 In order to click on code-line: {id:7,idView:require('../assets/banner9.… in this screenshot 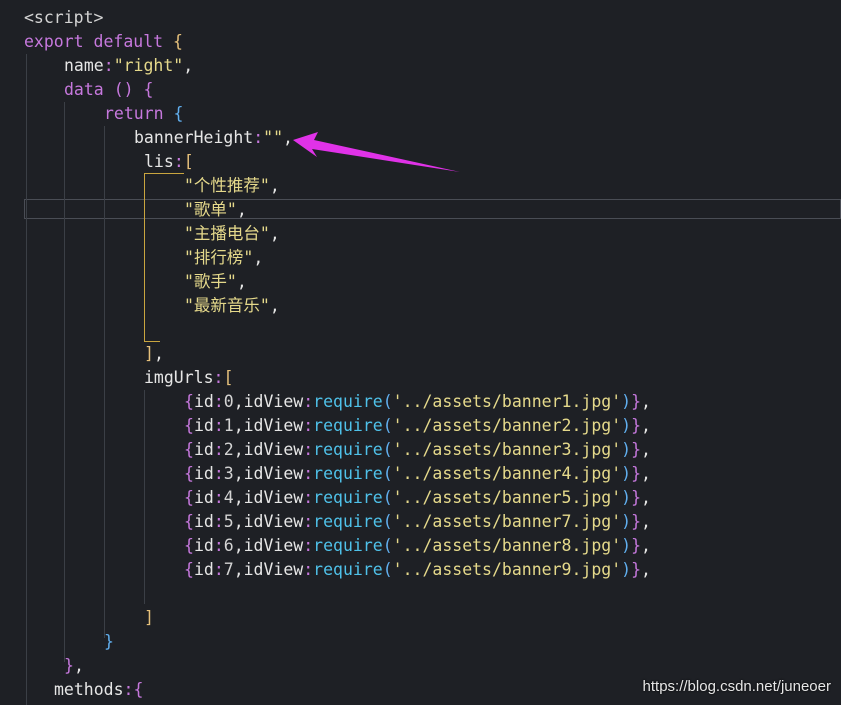, I will do `click(417, 570)`.